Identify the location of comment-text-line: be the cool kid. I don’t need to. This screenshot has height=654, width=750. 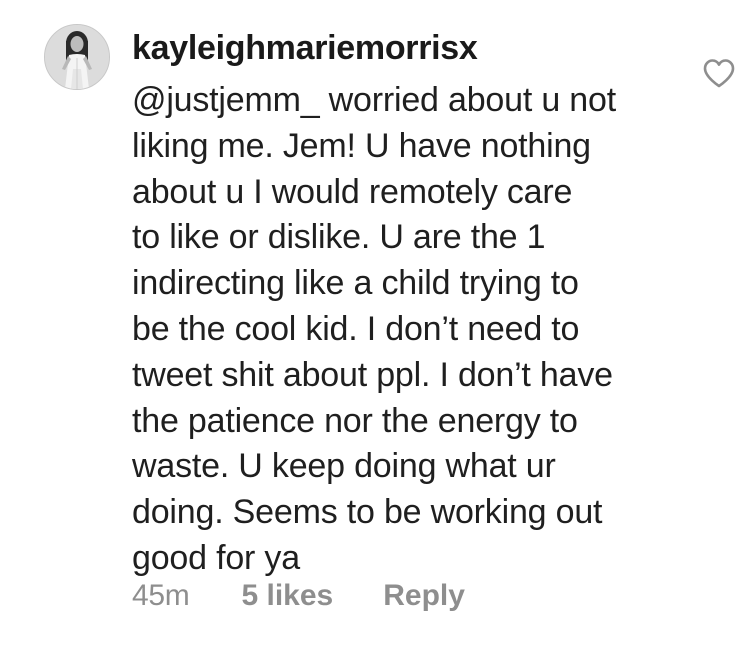
(356, 328).